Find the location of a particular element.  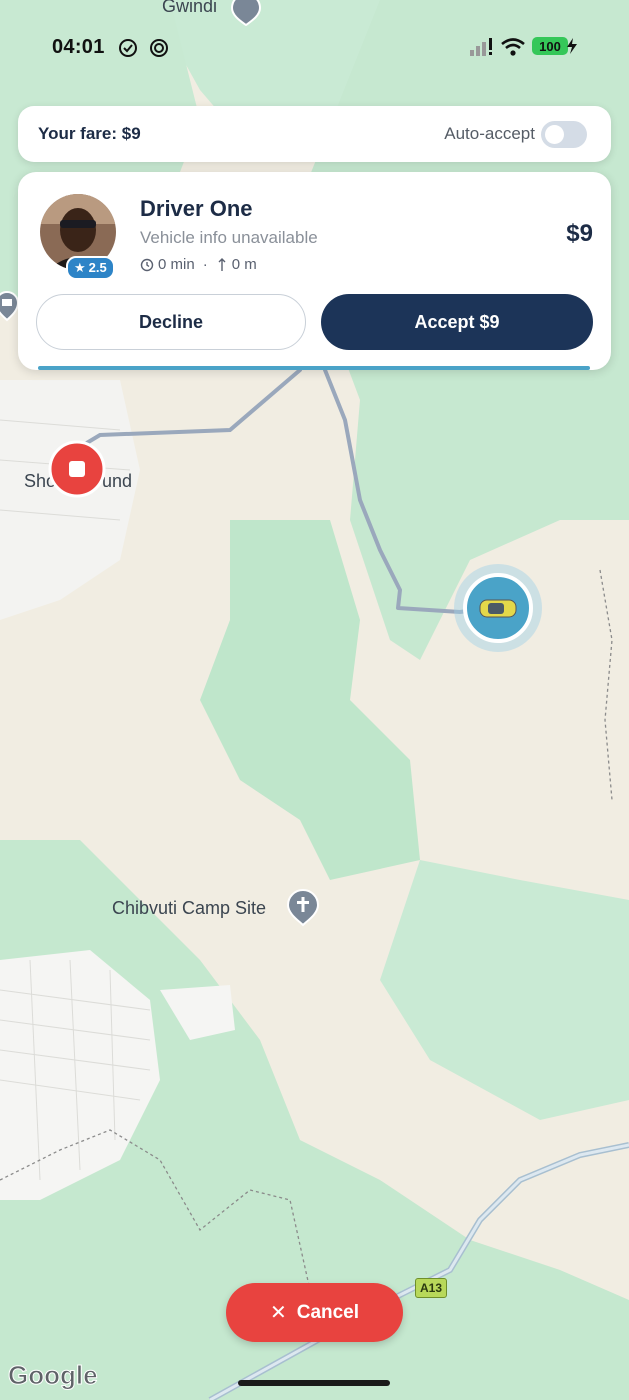

map-label-camp-site: Chibvuti Camp Site is located at coordinates (189, 908).